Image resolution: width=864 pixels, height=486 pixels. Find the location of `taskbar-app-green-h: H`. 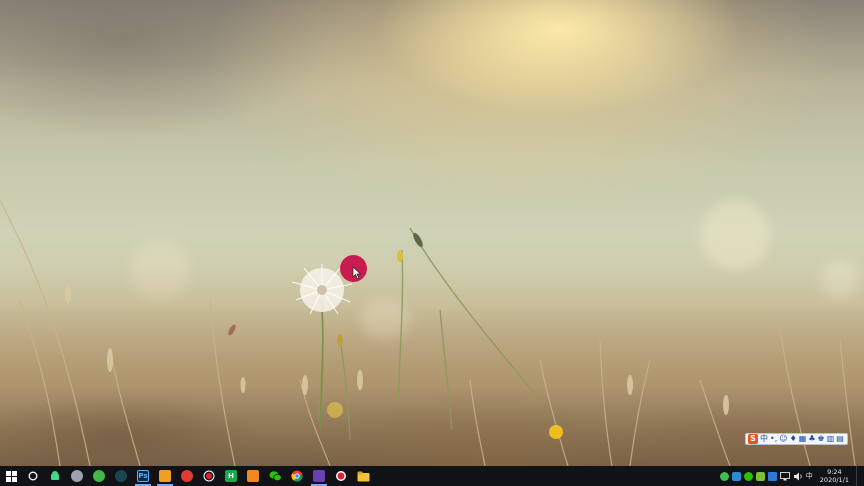

taskbar-app-green-h: H is located at coordinates (231, 476).